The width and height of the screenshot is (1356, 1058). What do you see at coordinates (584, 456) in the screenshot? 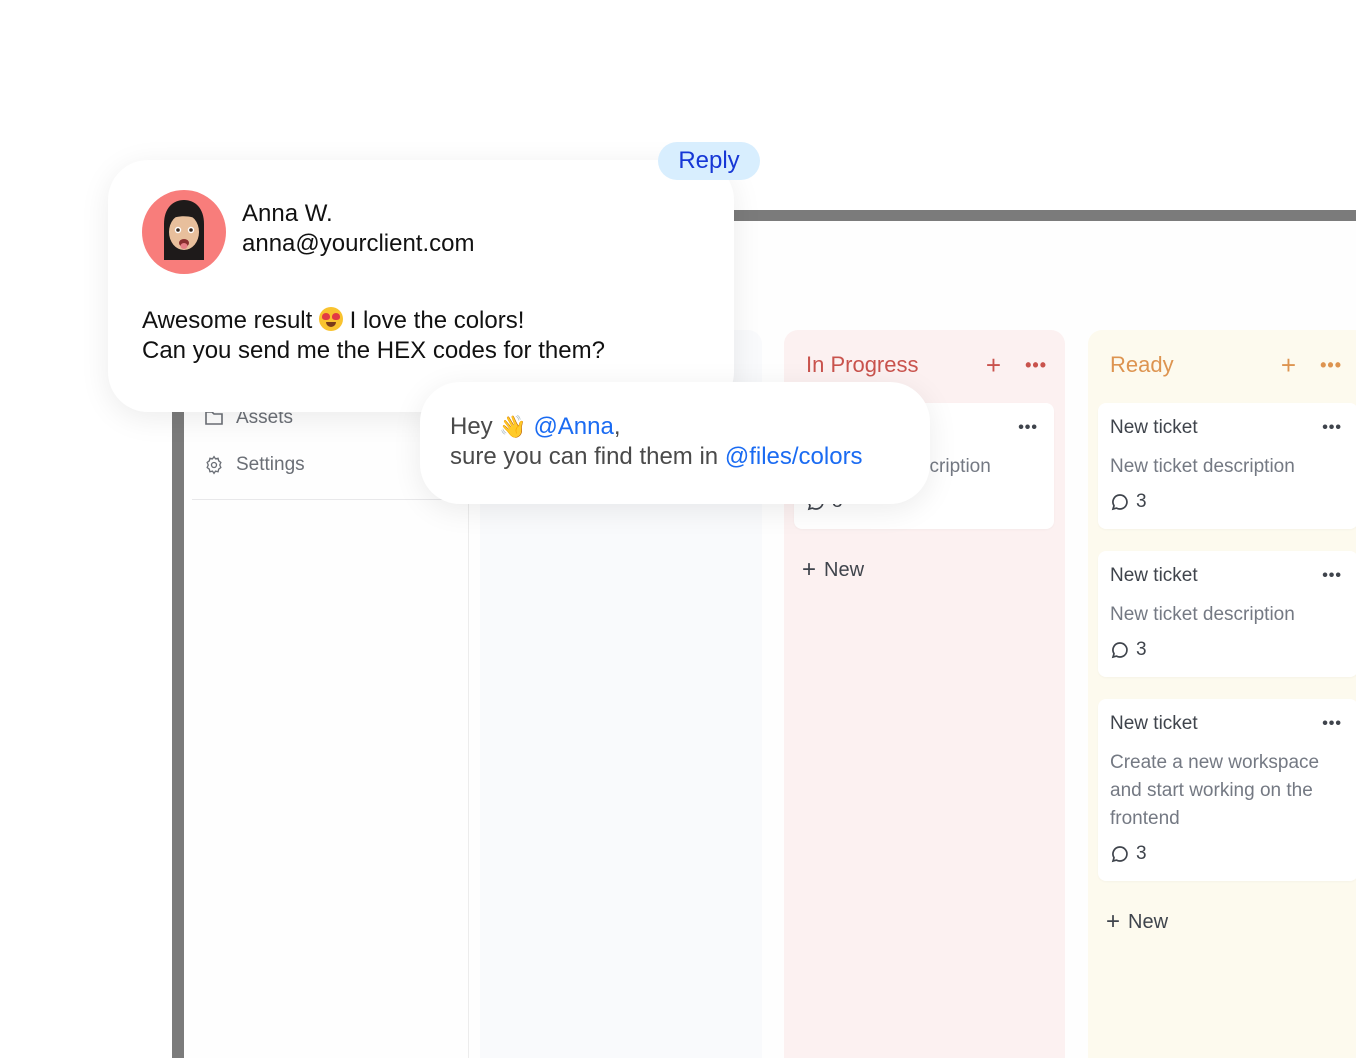
I see `message-line: sure you can find them in` at bounding box center [584, 456].